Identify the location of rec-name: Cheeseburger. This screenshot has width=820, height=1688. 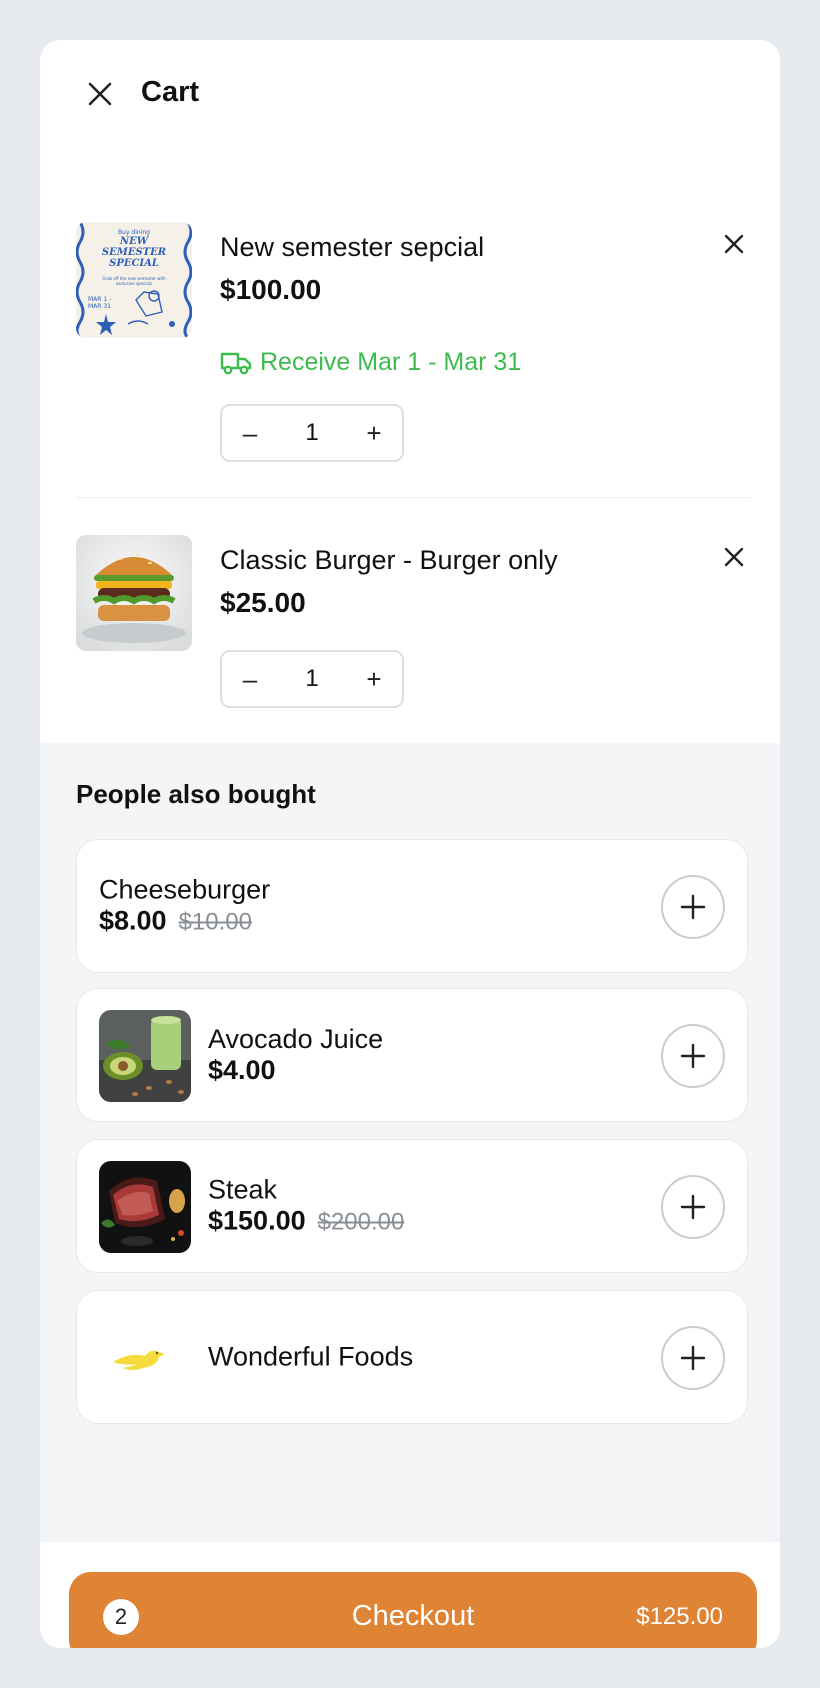
(185, 889).